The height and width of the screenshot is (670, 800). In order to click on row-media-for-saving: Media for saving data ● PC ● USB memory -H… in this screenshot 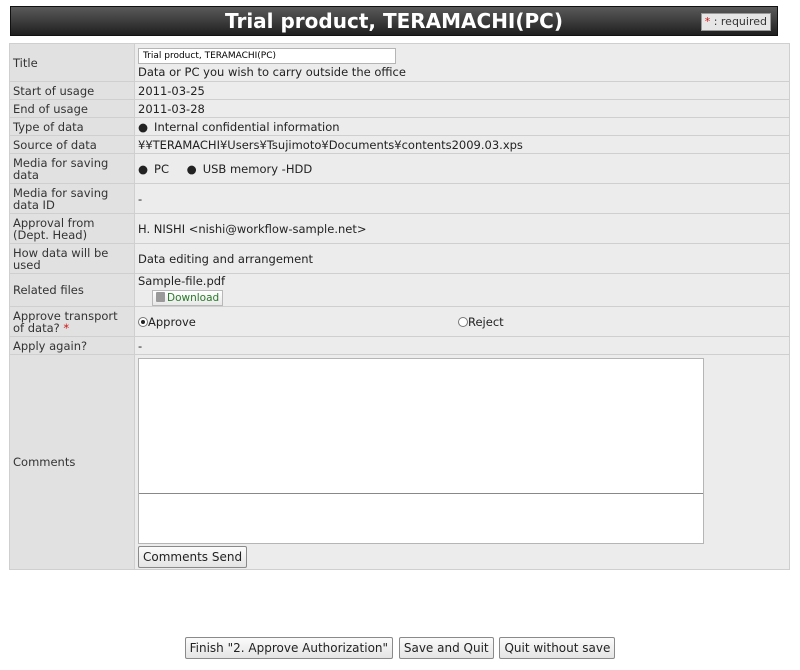, I will do `click(399, 168)`.